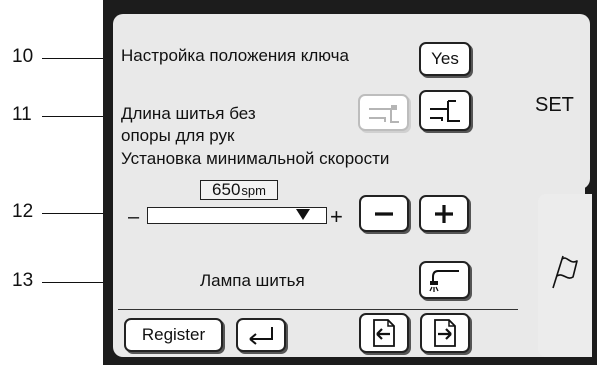  Describe the element at coordinates (188, 113) in the screenshot. I see `no-arm-support-label-line1: Длина шитья без` at that location.